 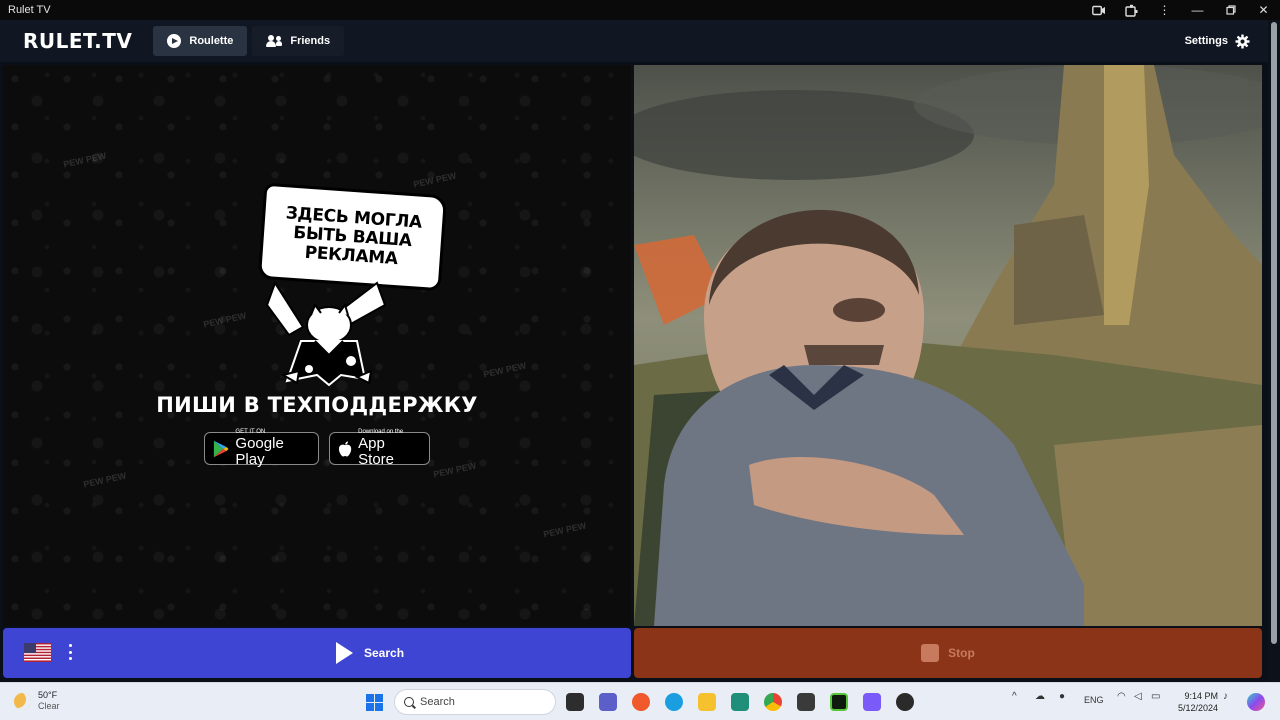 What do you see at coordinates (806, 702) in the screenshot?
I see `rulet-tv-app-icon` at bounding box center [806, 702].